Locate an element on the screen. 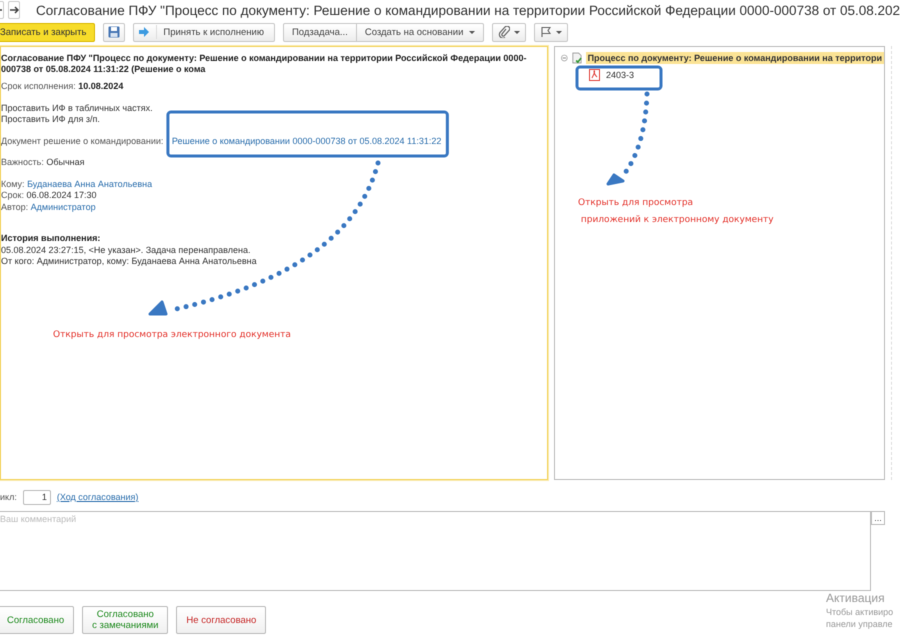  collapse-icon is located at coordinates (564, 58).